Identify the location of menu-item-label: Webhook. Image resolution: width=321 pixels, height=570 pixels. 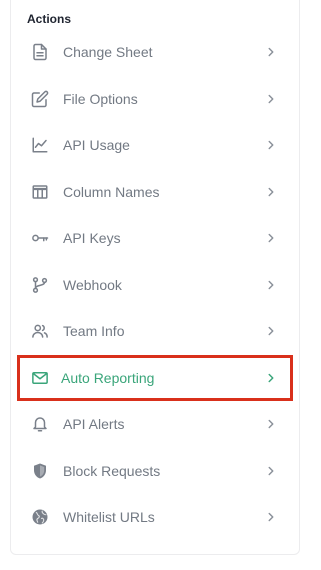
(92, 284).